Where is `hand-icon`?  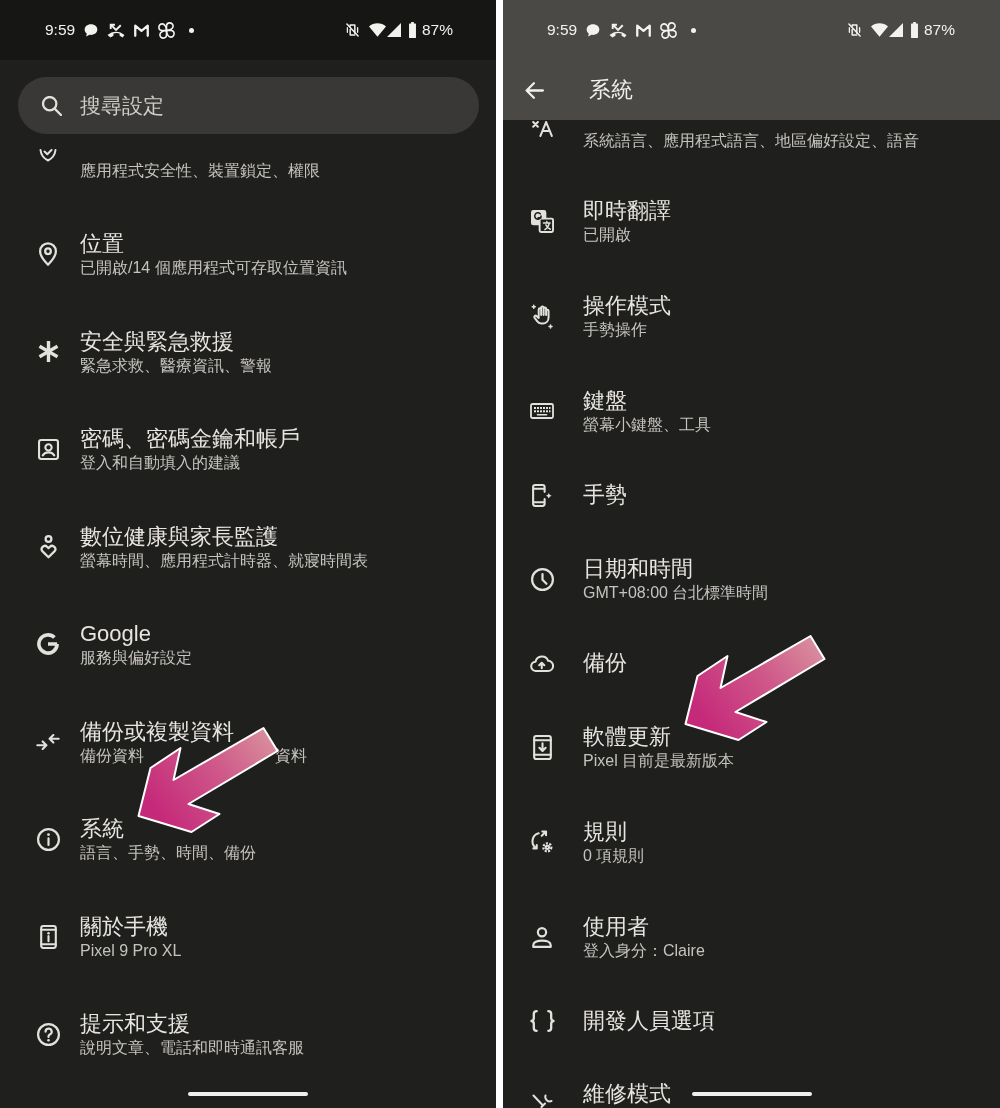 hand-icon is located at coordinates (542, 316).